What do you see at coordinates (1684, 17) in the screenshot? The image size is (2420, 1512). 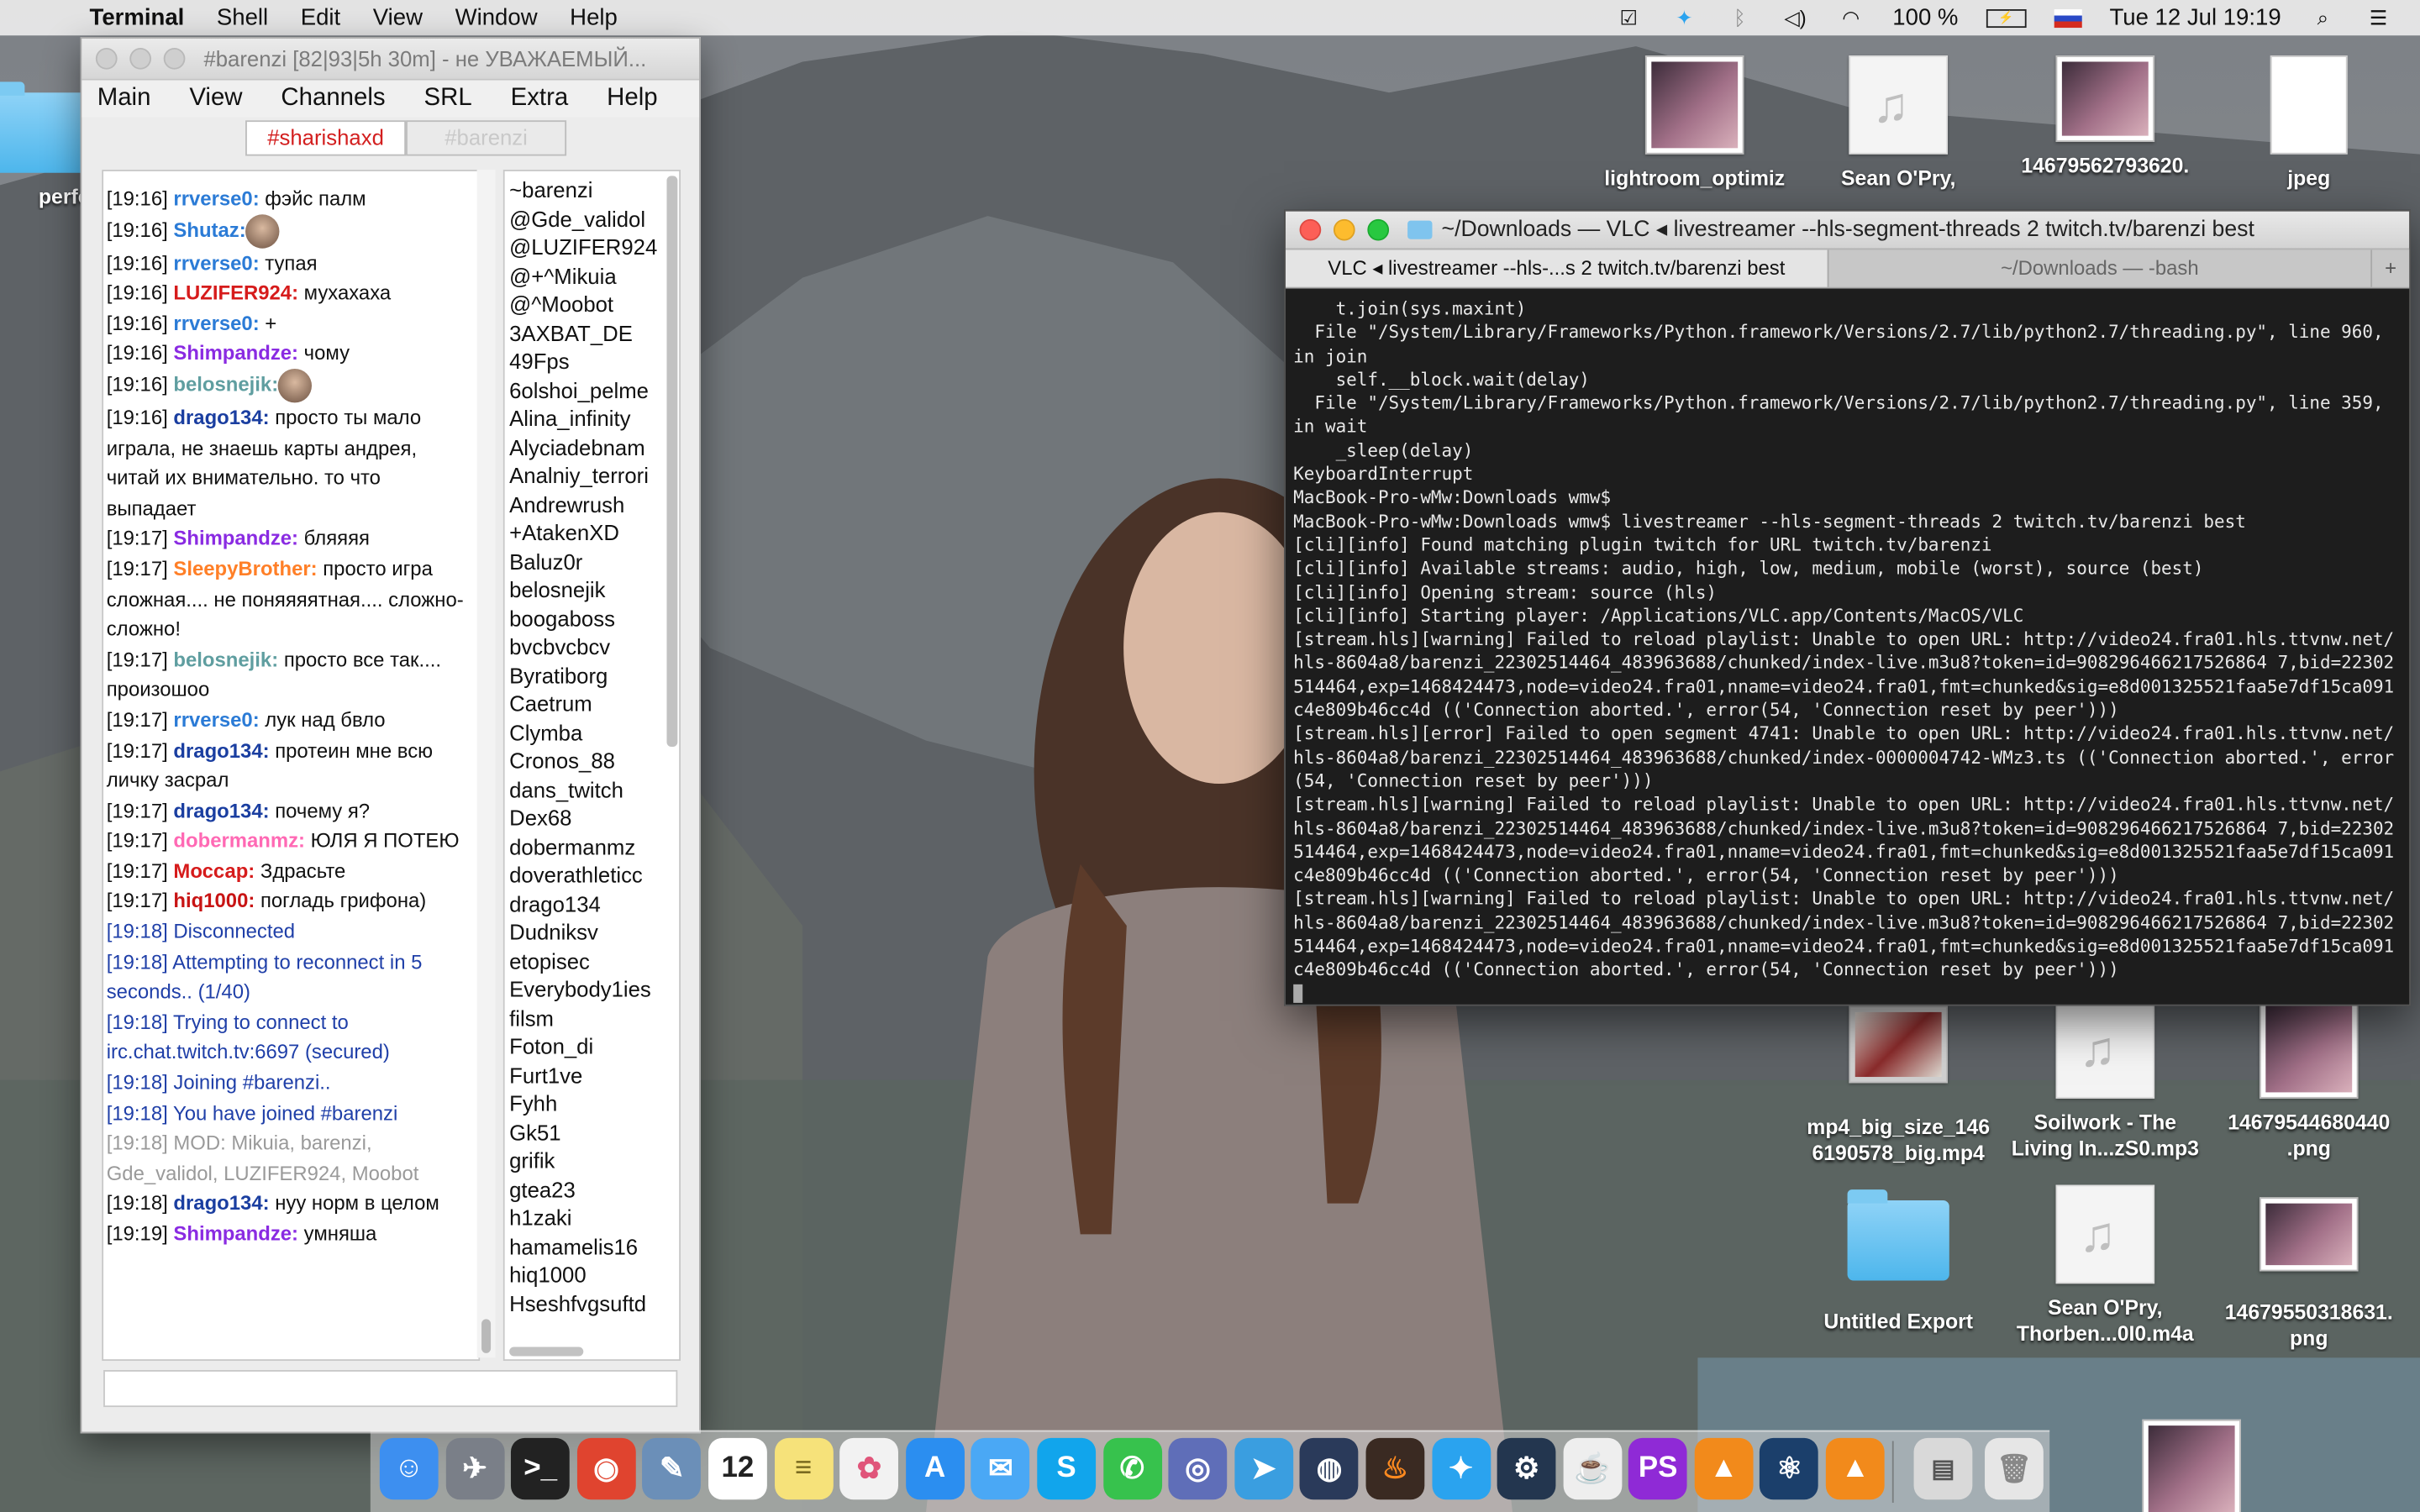 I see `twitter-status-icon: ✦` at bounding box center [1684, 17].